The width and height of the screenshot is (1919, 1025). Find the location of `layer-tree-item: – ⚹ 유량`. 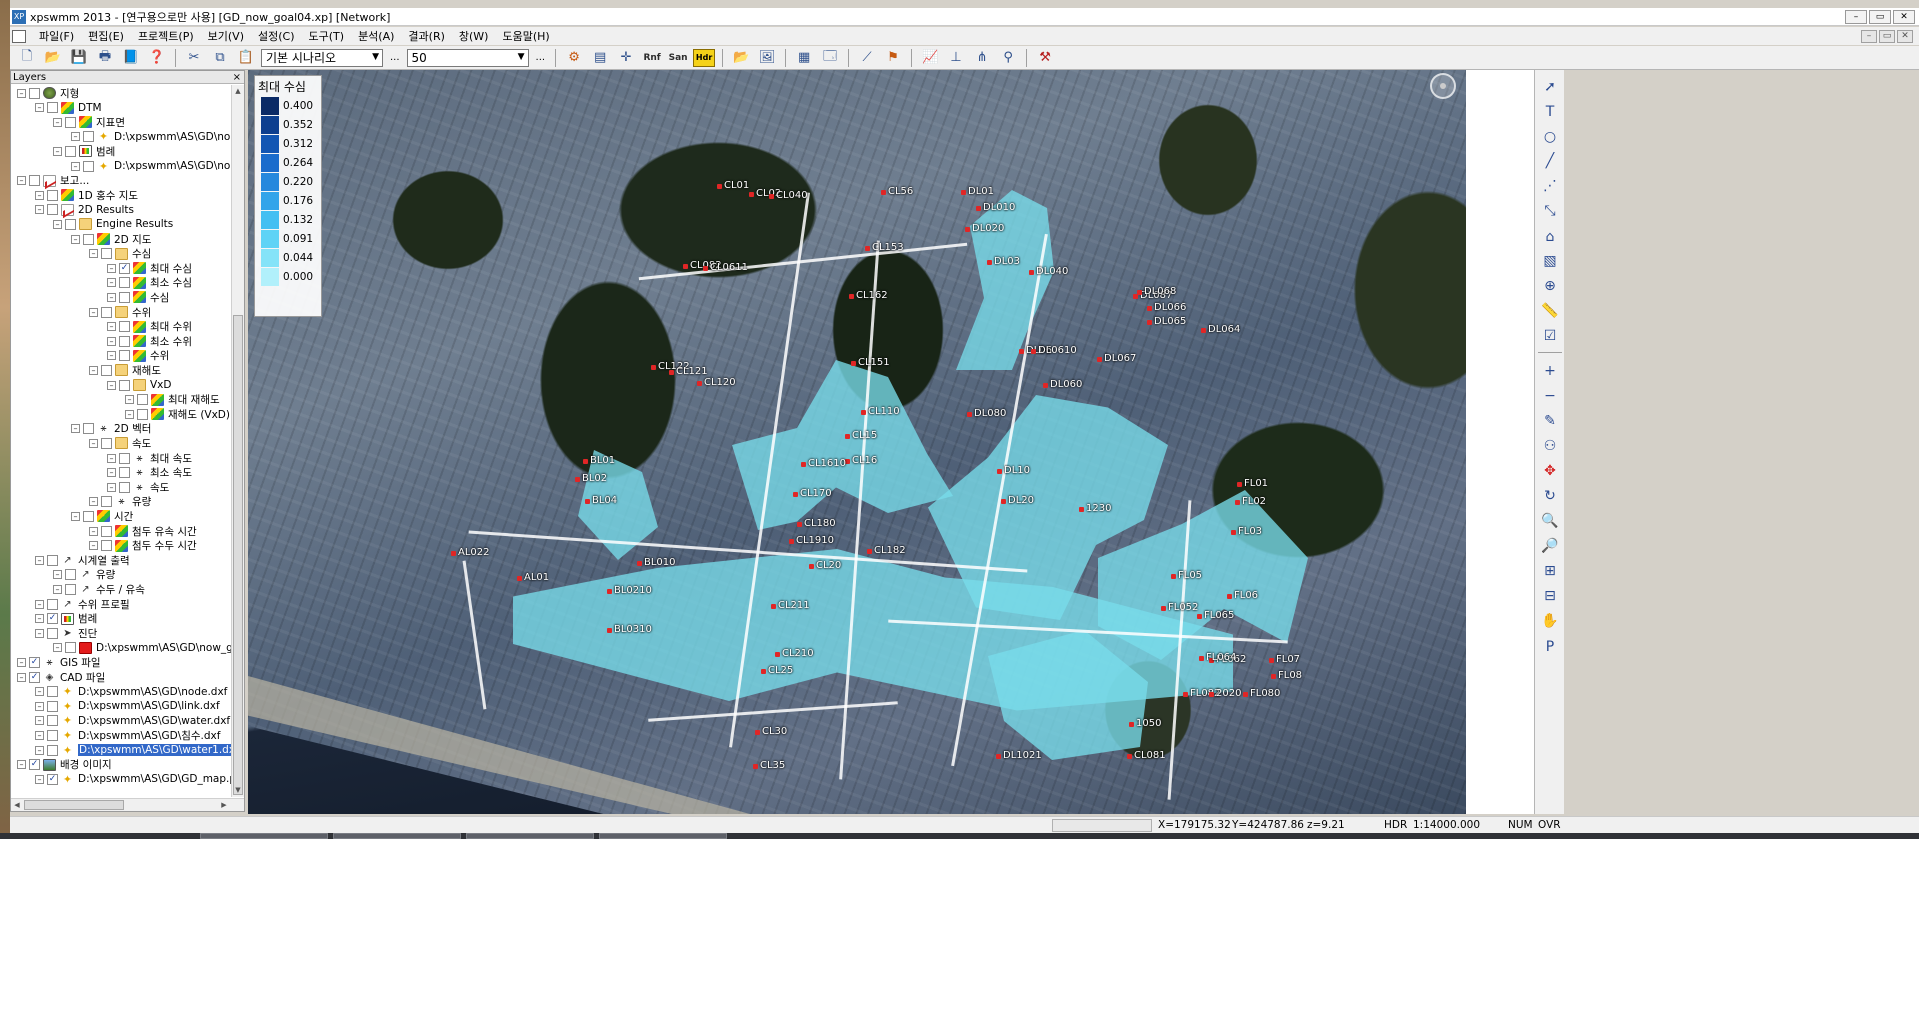

layer-tree-item: – ⚹ 유량 is located at coordinates (120, 502).